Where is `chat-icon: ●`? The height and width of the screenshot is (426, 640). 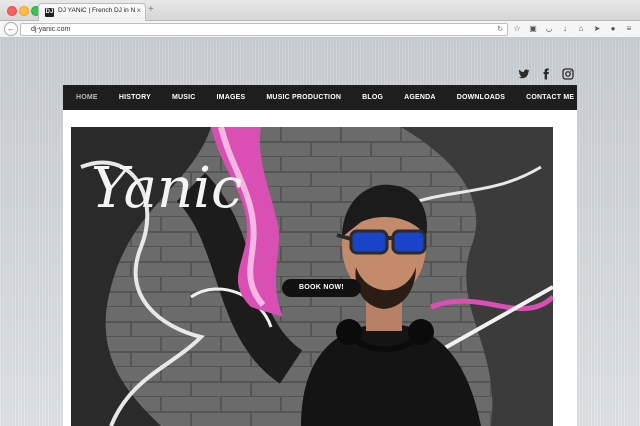 chat-icon: ● is located at coordinates (613, 28).